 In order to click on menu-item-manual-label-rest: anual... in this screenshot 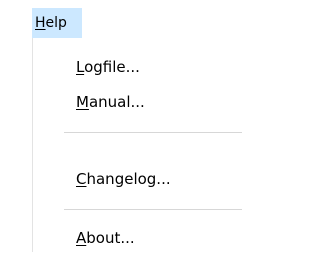, I will do `click(116, 102)`.